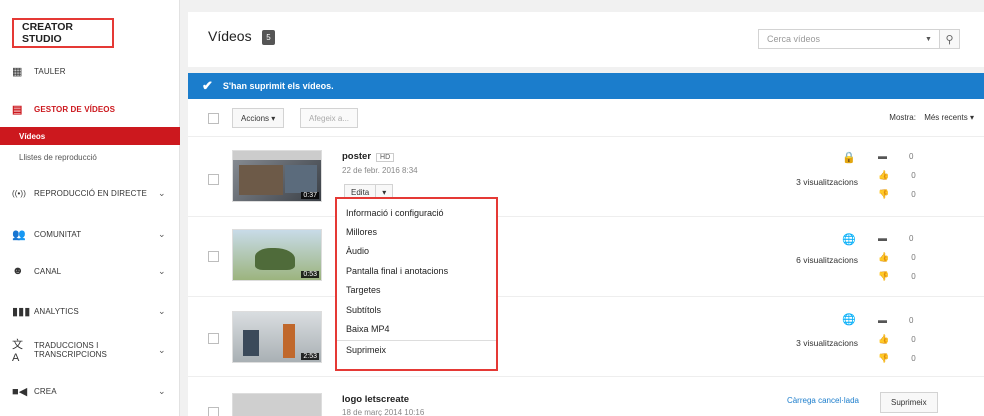 This screenshot has height=416, width=984. I want to click on menu-item-subtitles: Subtítols, so click(416, 309).